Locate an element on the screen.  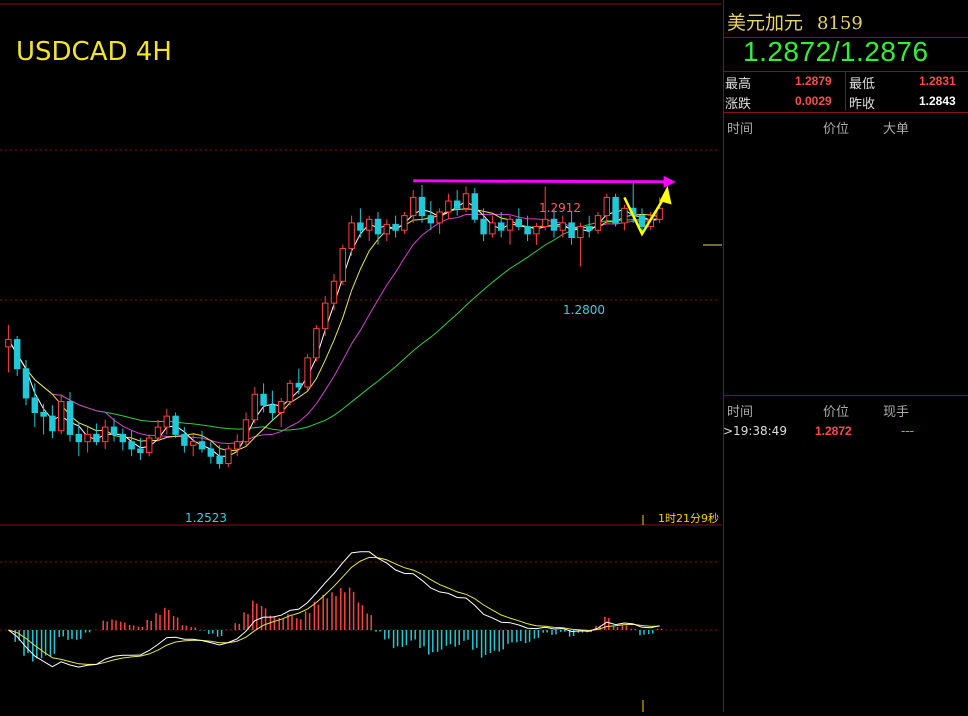
low-label-cell: 最低 is located at coordinates (862, 84).